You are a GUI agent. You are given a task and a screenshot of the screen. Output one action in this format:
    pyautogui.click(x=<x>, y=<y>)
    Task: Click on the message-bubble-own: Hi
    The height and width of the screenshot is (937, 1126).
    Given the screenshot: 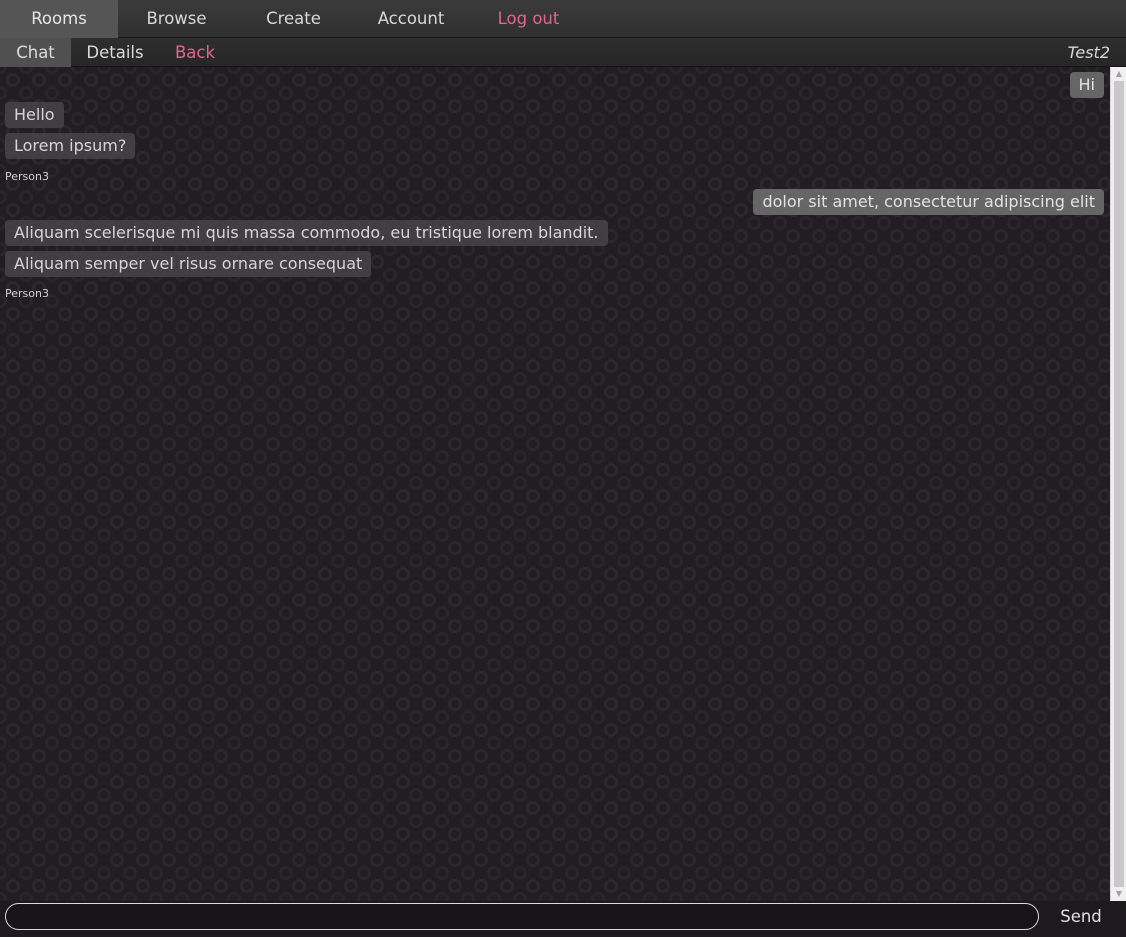 What is the action you would take?
    pyautogui.click(x=1086, y=85)
    